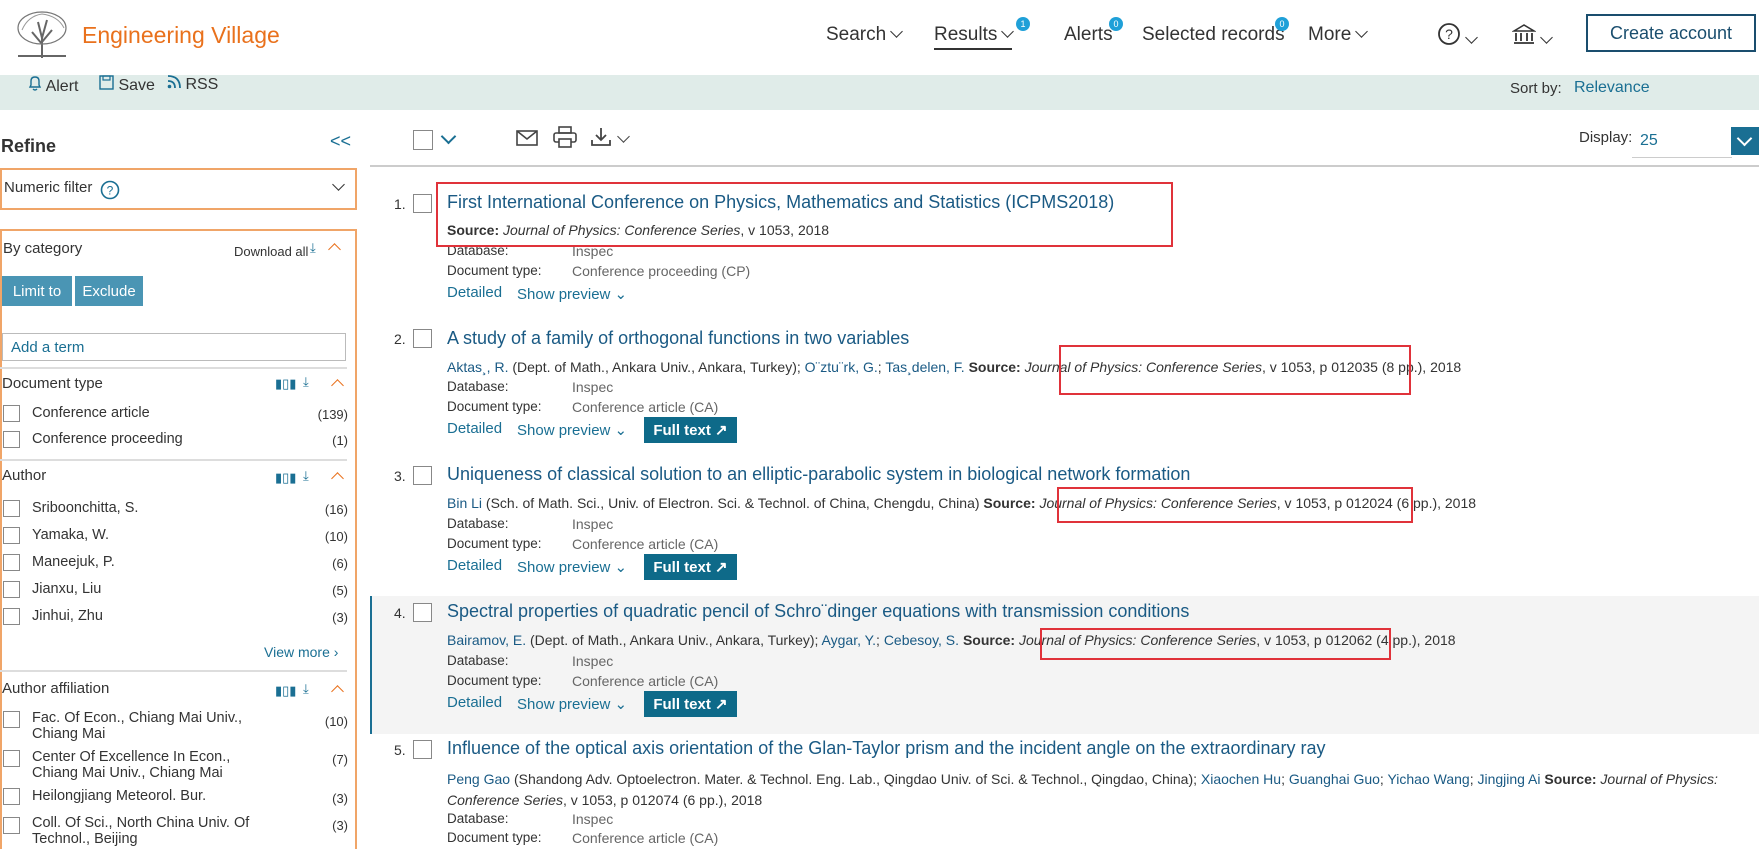 The image size is (1759, 849). I want to click on institution-menu, so click(1532, 37).